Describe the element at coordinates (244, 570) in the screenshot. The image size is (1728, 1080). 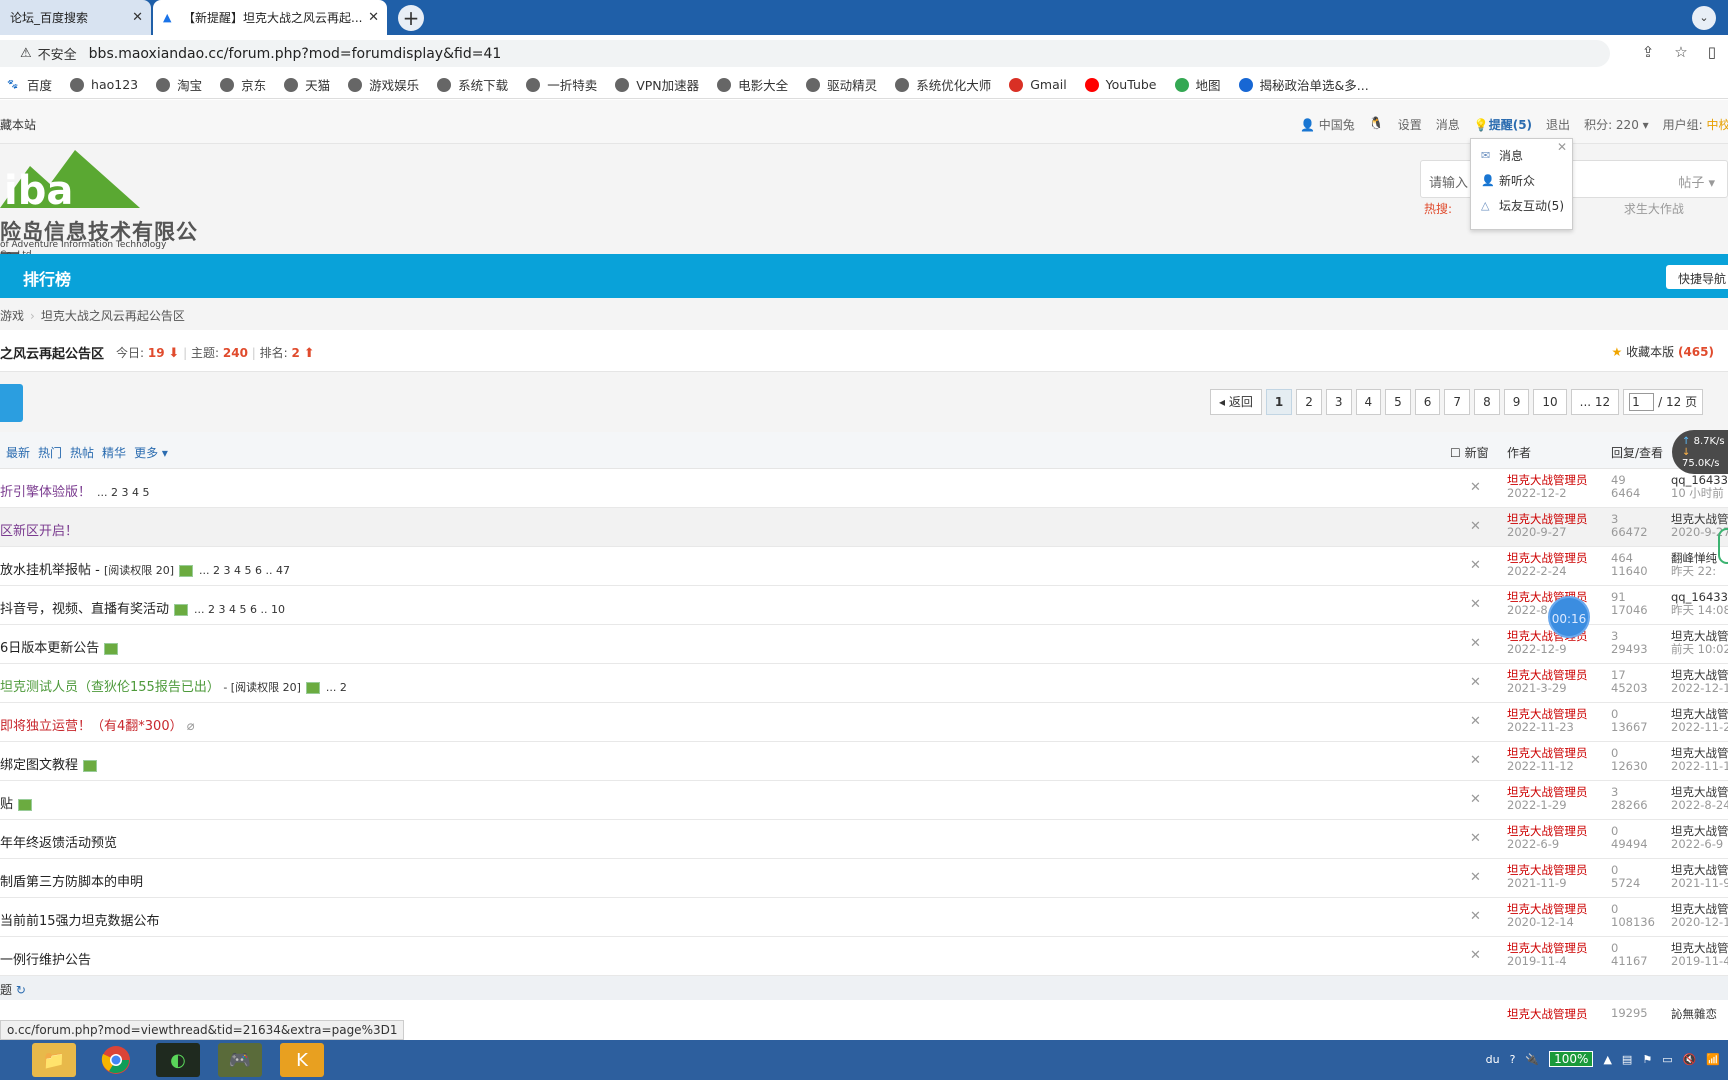
I see `thread-page-links: ... 2 3 4 5 6 .. 47` at that location.